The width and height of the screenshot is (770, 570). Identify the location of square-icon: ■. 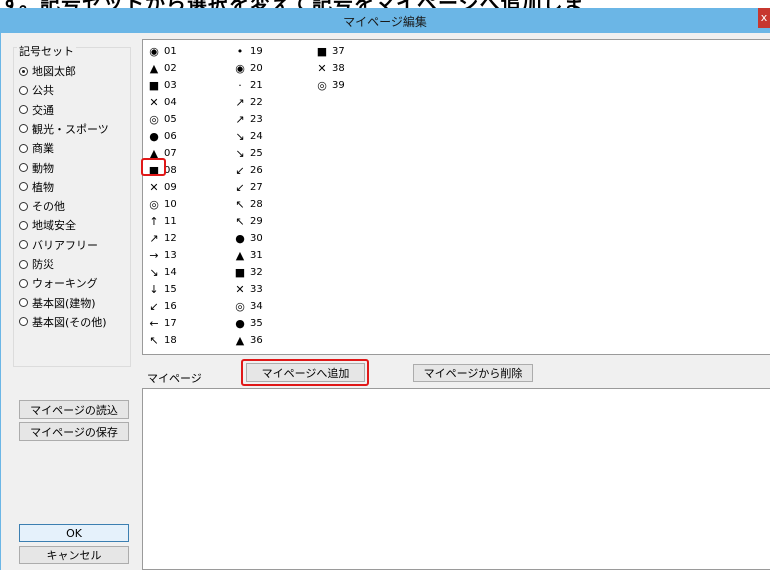
(322, 51).